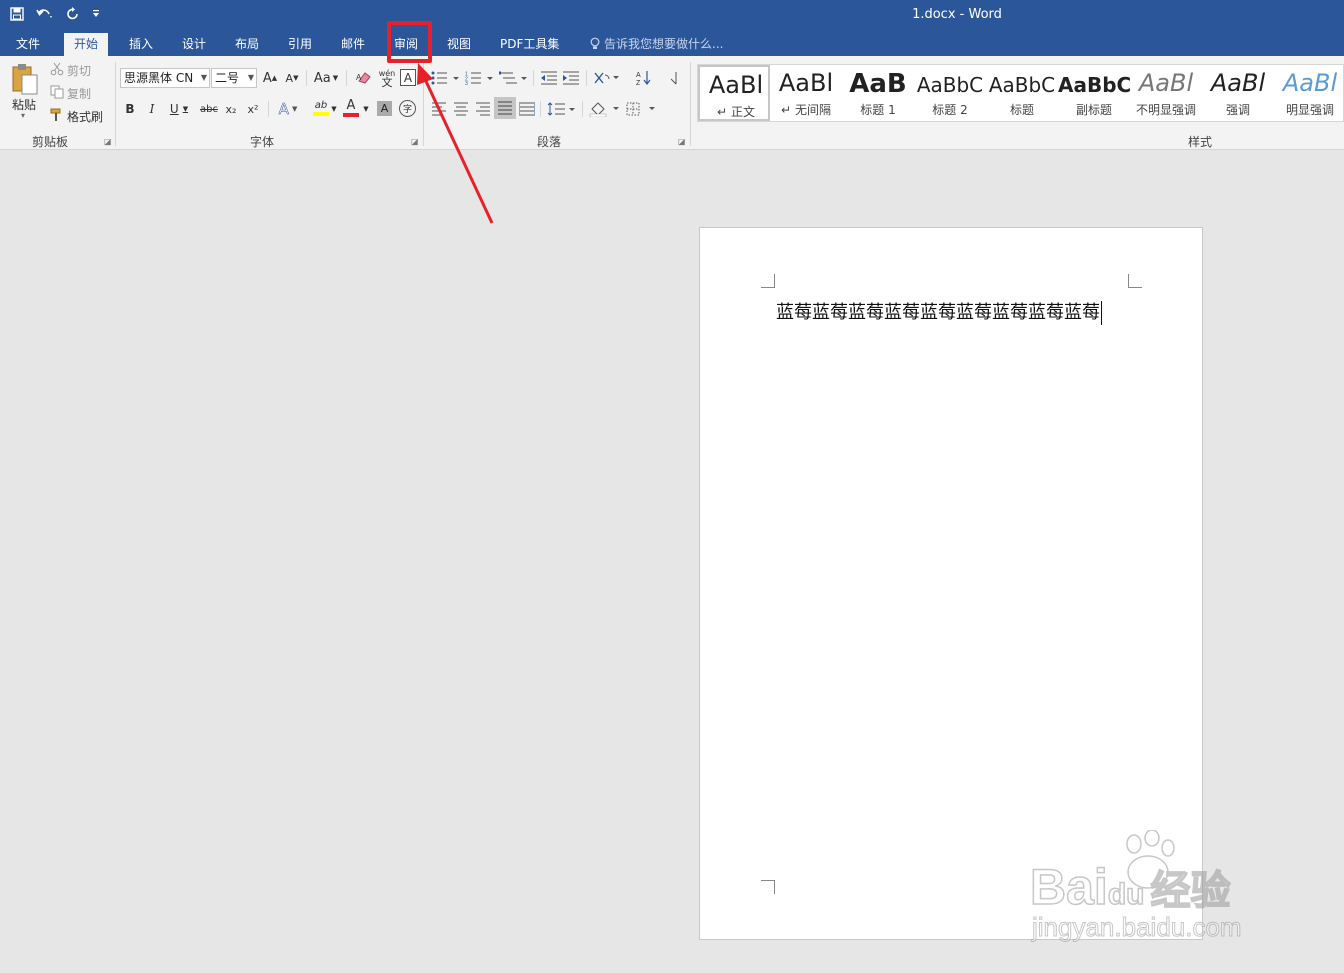 The image size is (1344, 973). What do you see at coordinates (1237, 110) in the screenshot?
I see `style-name: 强调` at bounding box center [1237, 110].